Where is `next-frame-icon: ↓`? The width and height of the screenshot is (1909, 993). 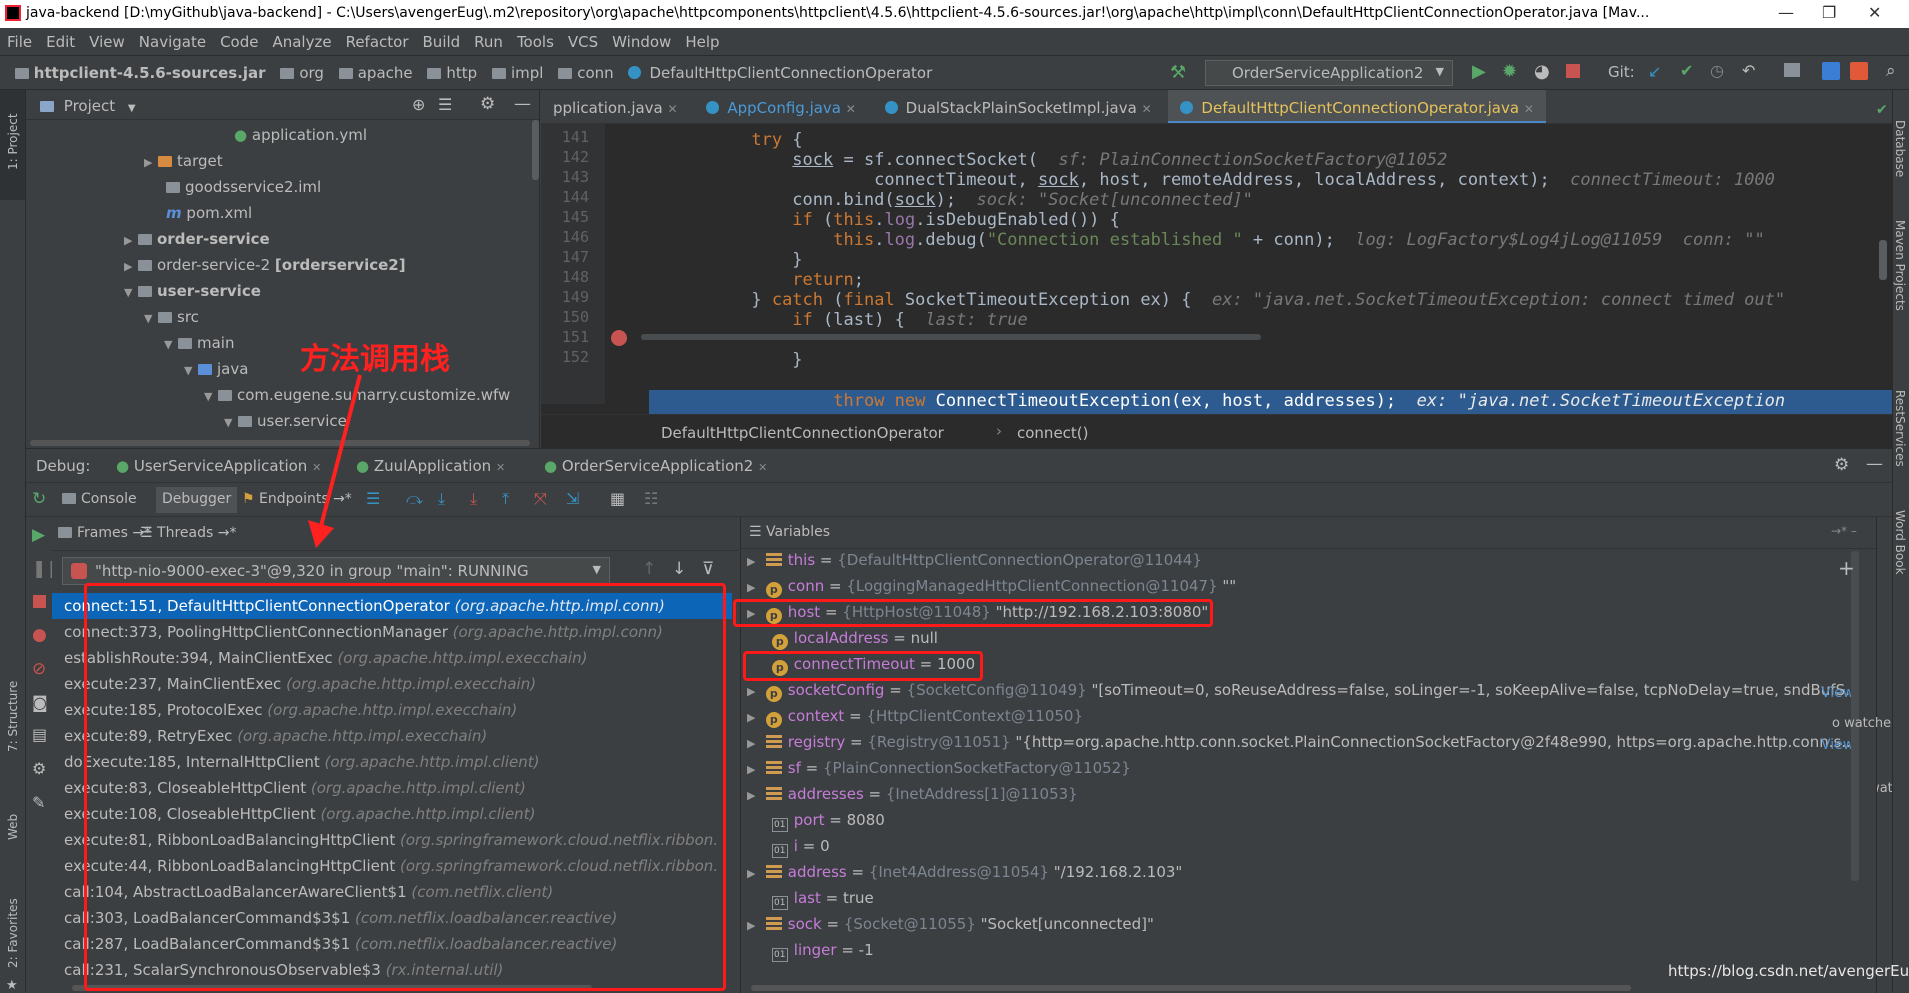
next-frame-icon: ↓ is located at coordinates (679, 569).